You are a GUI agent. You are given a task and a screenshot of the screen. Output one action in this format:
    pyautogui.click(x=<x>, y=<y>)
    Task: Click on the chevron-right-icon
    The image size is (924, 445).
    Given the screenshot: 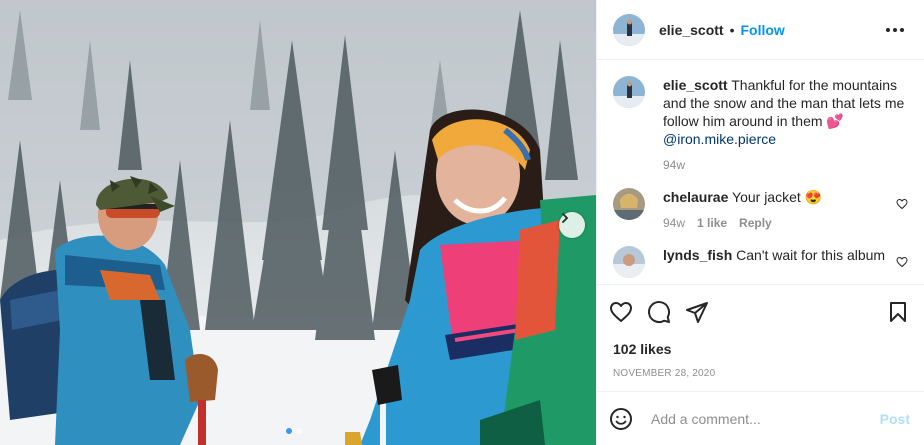 What is the action you would take?
    pyautogui.click(x=565, y=218)
    